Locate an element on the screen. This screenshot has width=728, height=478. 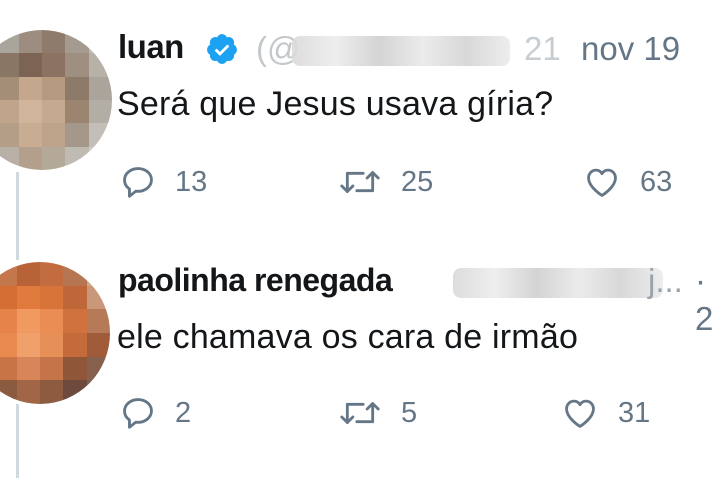
tweet-text: Será que Jesus usava gíria? is located at coordinates (335, 104).